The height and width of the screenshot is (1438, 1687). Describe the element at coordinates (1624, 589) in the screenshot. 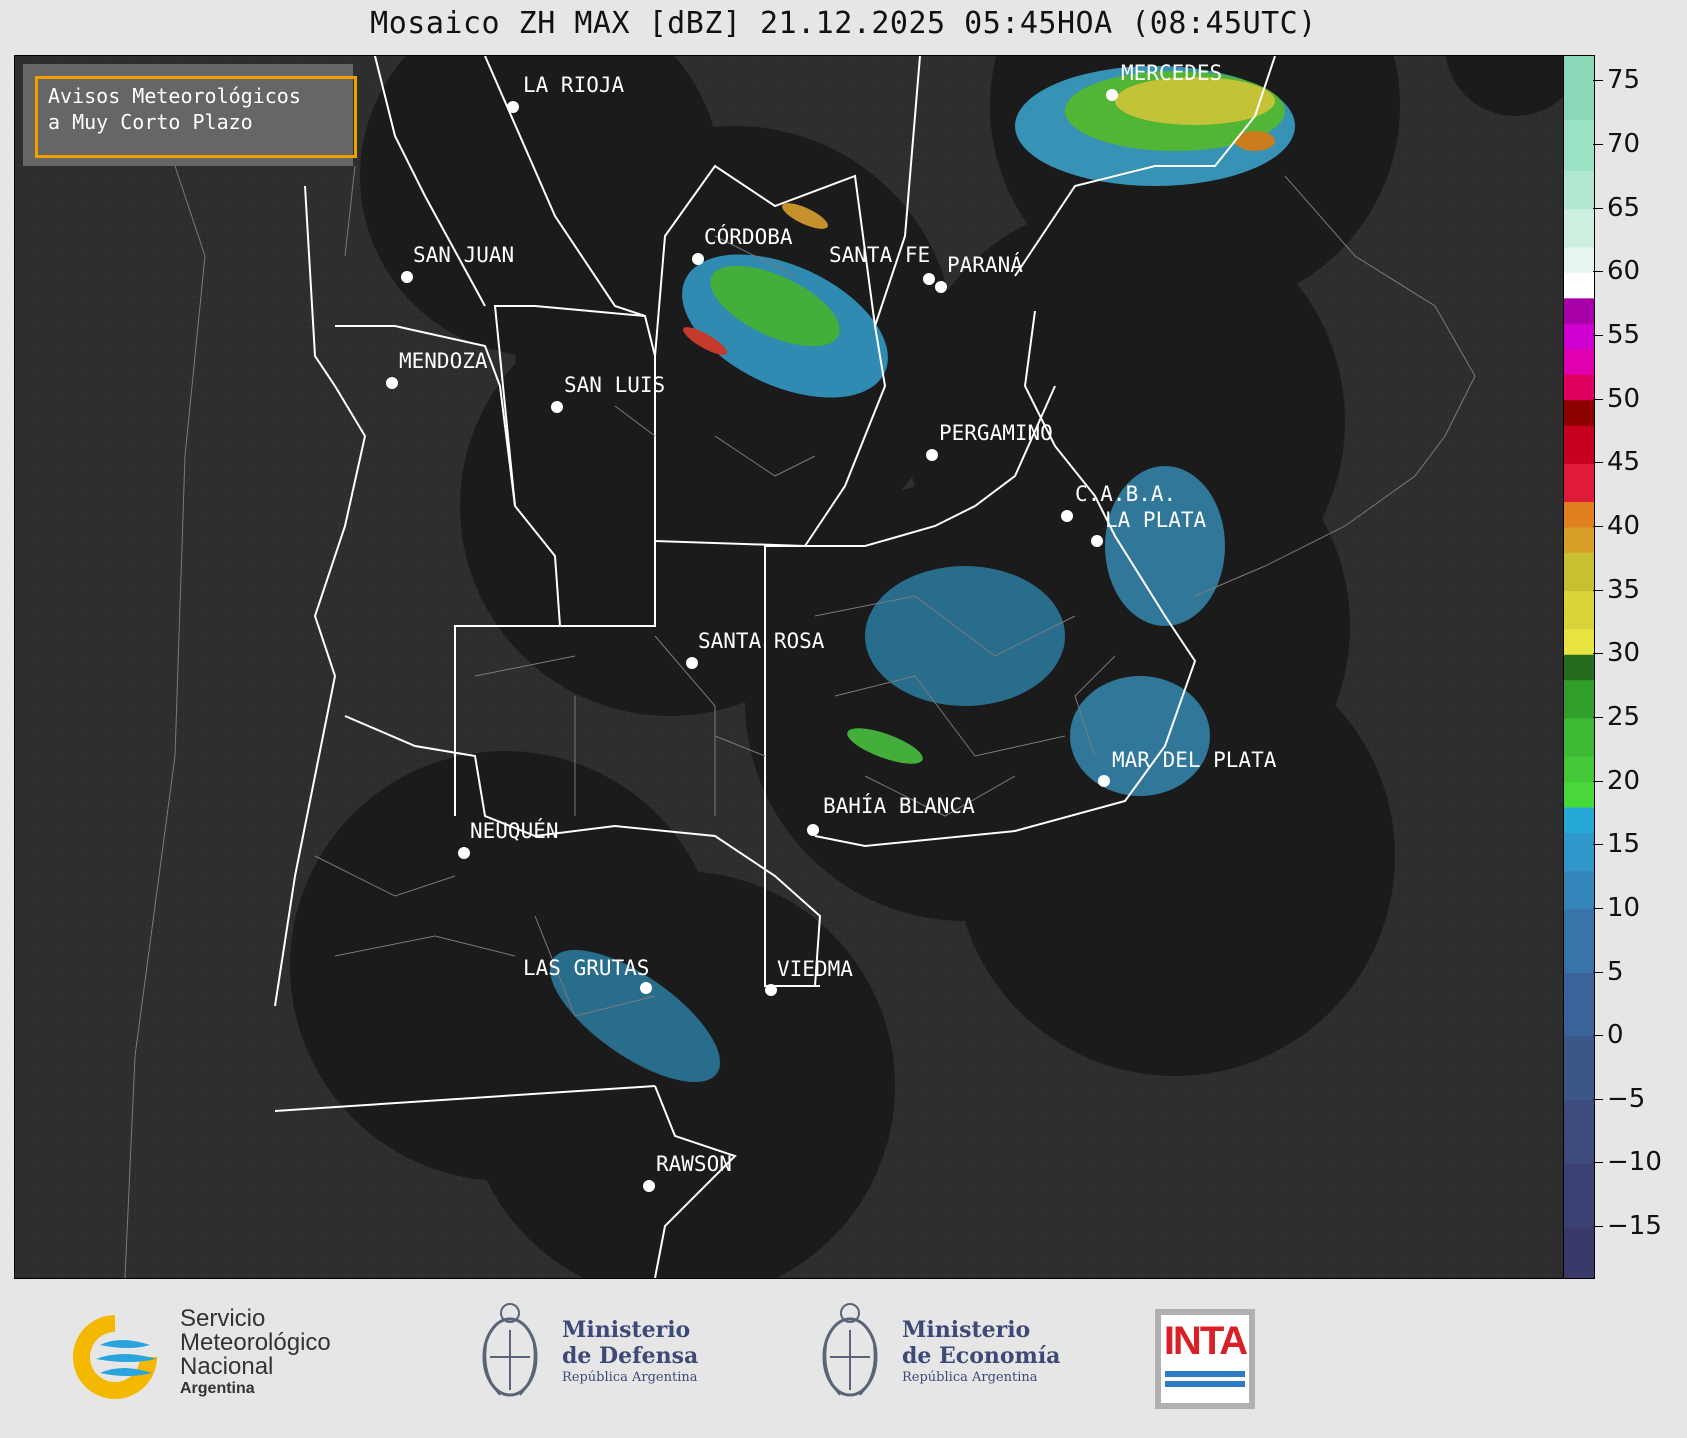

I see `colorbar-tick-label: 35` at that location.